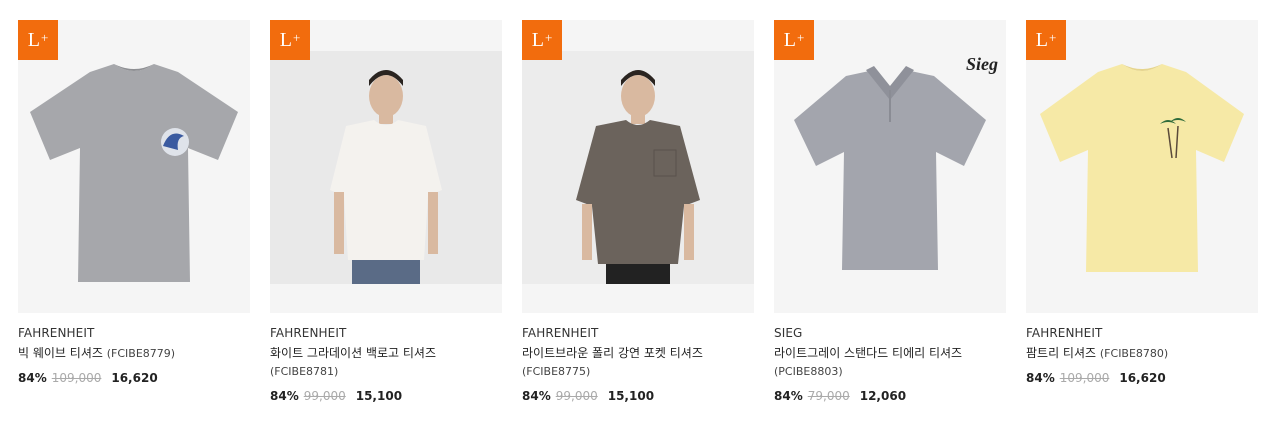 Image resolution: width=1262 pixels, height=431 pixels. I want to click on brand-logo: Sieg, so click(981, 64).